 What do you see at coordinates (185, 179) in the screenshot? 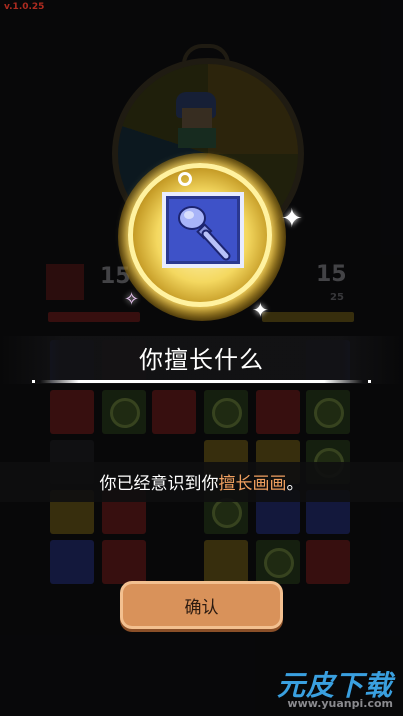
I see `badge-loop` at bounding box center [185, 179].